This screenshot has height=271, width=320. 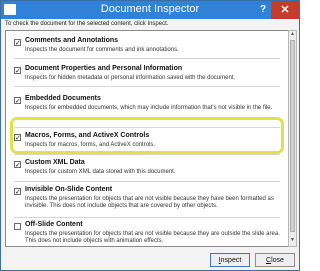 What do you see at coordinates (87, 135) in the screenshot?
I see `option-title: Macros, Forms, and ActiveX Controls` at bounding box center [87, 135].